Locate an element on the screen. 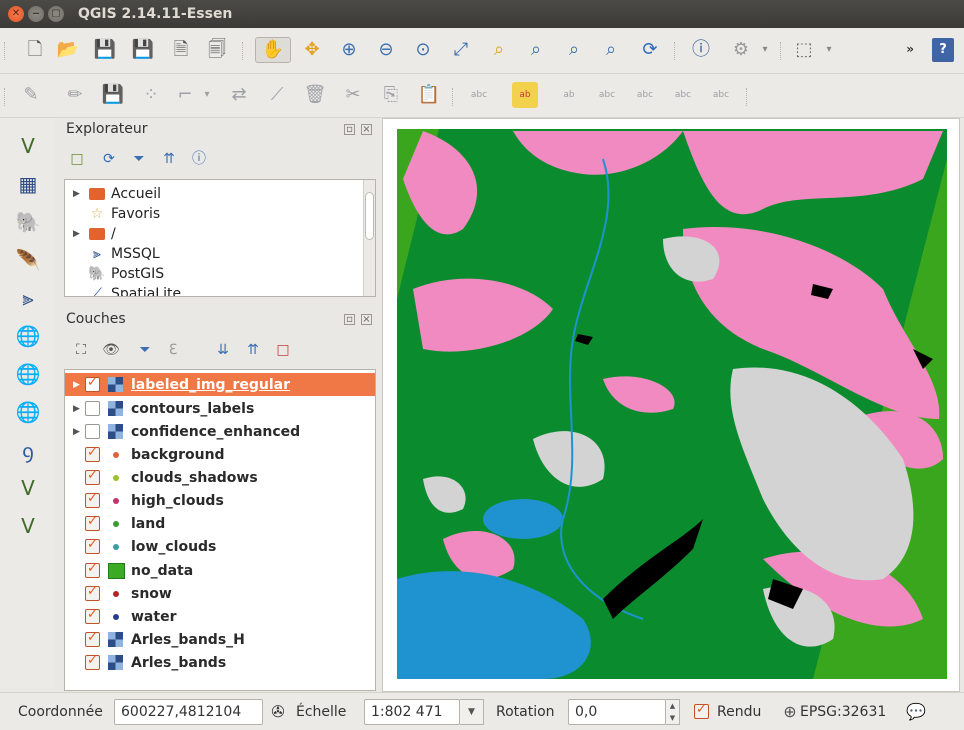 Image resolution: width=964 pixels, height=730 pixels. scale-dropdown-icon: ▼ is located at coordinates (472, 712).